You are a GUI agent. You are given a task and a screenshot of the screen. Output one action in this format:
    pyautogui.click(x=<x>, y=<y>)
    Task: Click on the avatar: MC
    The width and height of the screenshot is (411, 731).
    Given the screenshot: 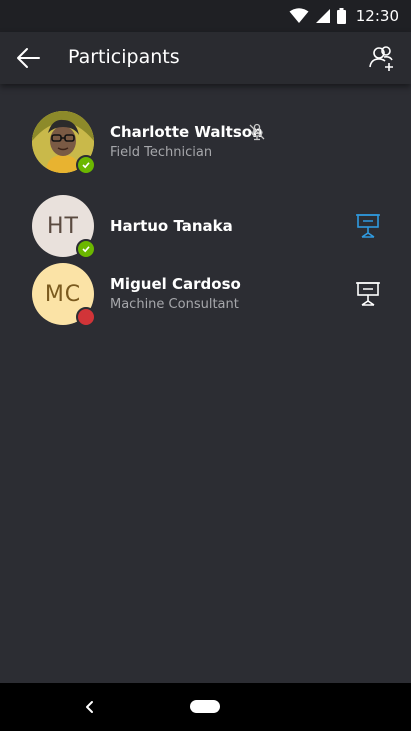 What is the action you would take?
    pyautogui.click(x=64, y=295)
    